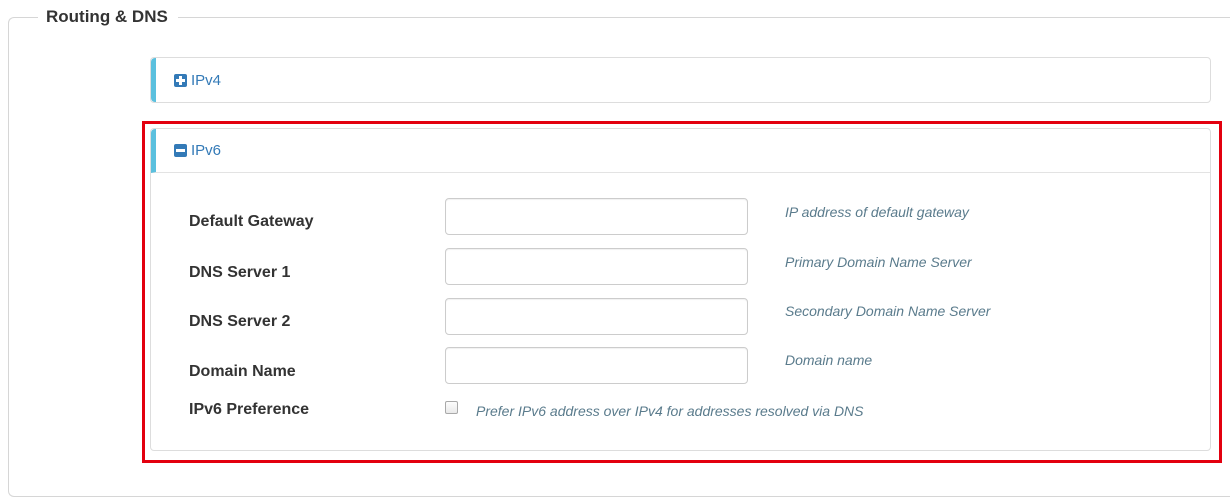  Describe the element at coordinates (596, 266) in the screenshot. I see `dns-server-1-input` at that location.